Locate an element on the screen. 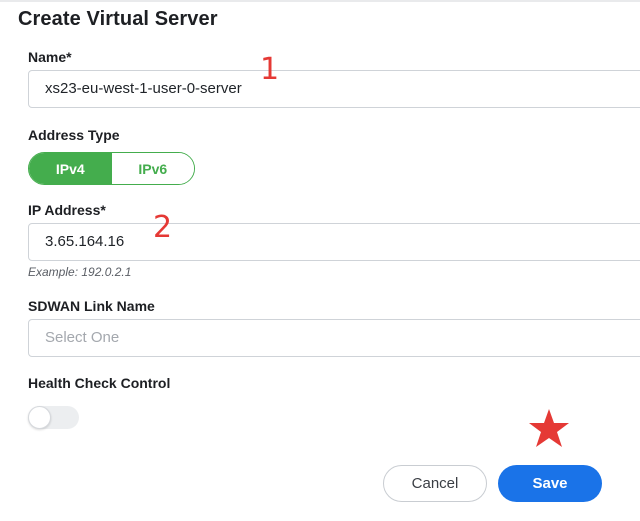  name-input: xs23-eu-west-1-user-0-server is located at coordinates (334, 89).